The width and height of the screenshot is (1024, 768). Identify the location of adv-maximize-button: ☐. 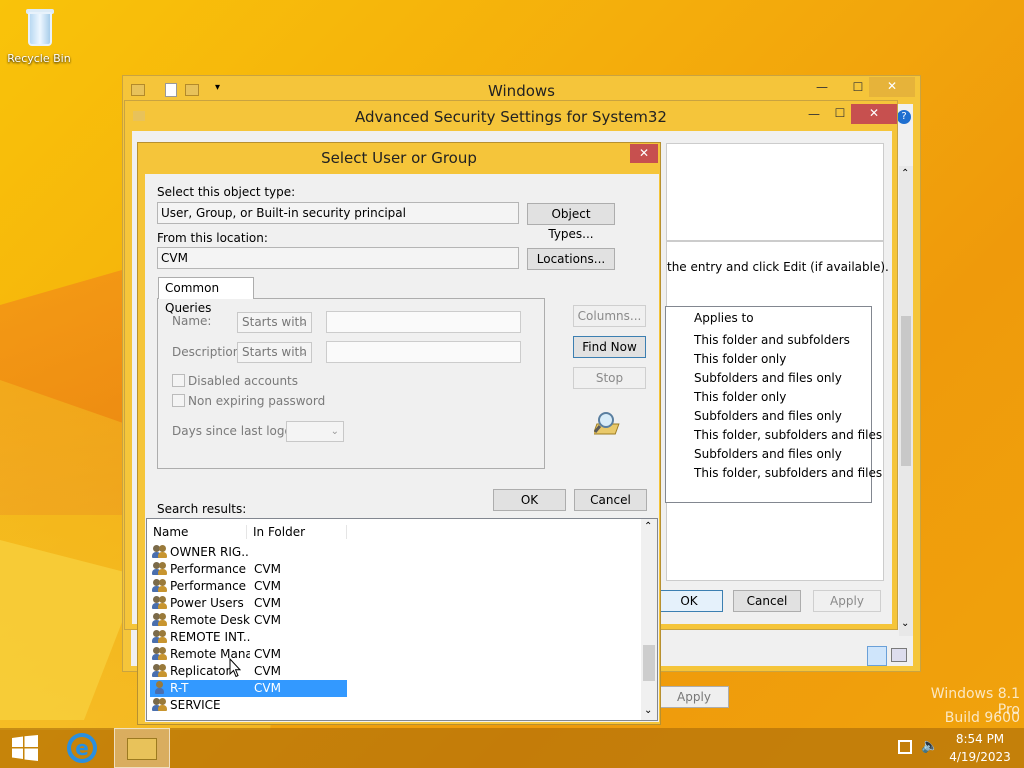
(840, 114).